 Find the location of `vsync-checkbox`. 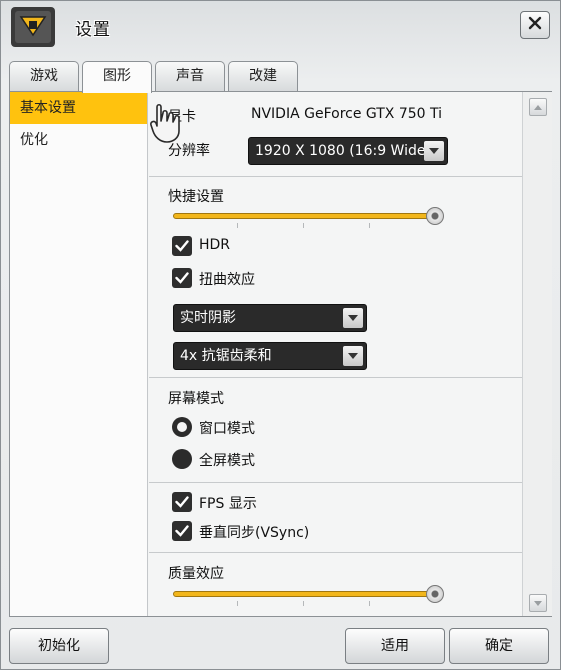

vsync-checkbox is located at coordinates (182, 531).